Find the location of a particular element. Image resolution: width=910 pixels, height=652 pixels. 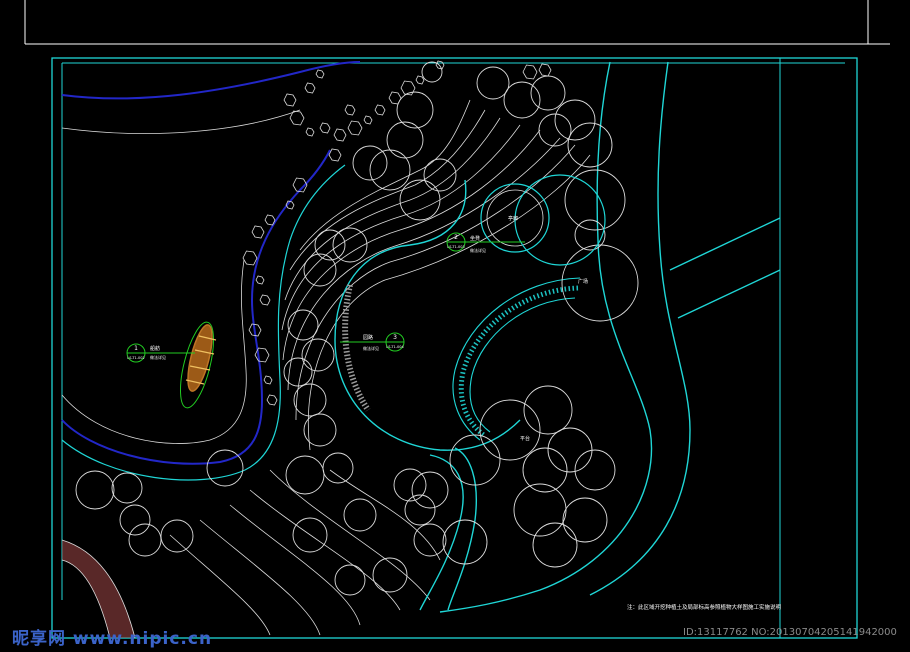

callout-paving: 3 LS-T1-004 园路 做法详见 is located at coordinates (372, 342).